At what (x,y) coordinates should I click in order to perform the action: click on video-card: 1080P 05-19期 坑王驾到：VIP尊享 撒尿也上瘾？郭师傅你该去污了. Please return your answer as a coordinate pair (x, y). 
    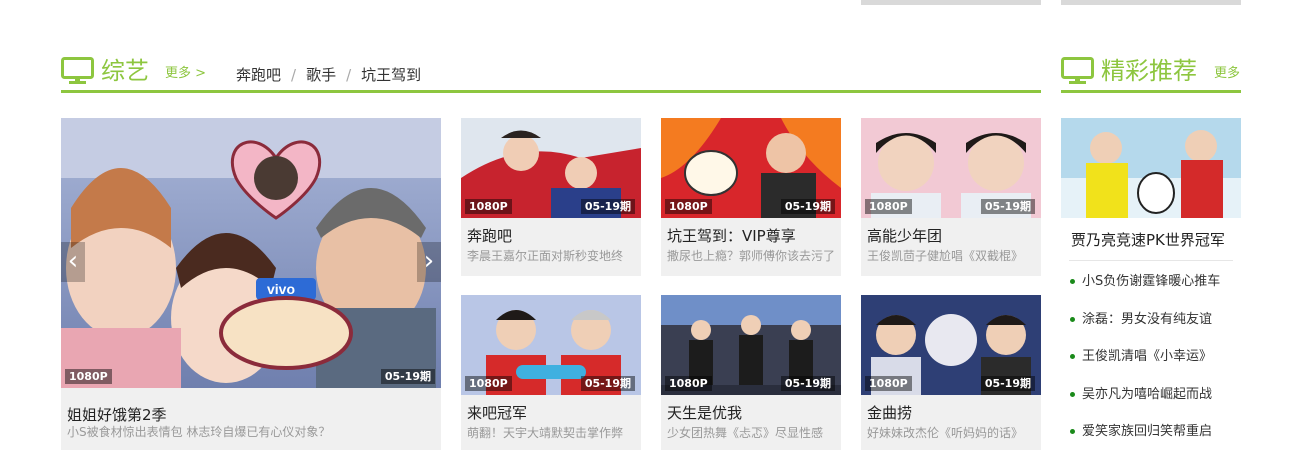
    Looking at the image, I should click on (751, 197).